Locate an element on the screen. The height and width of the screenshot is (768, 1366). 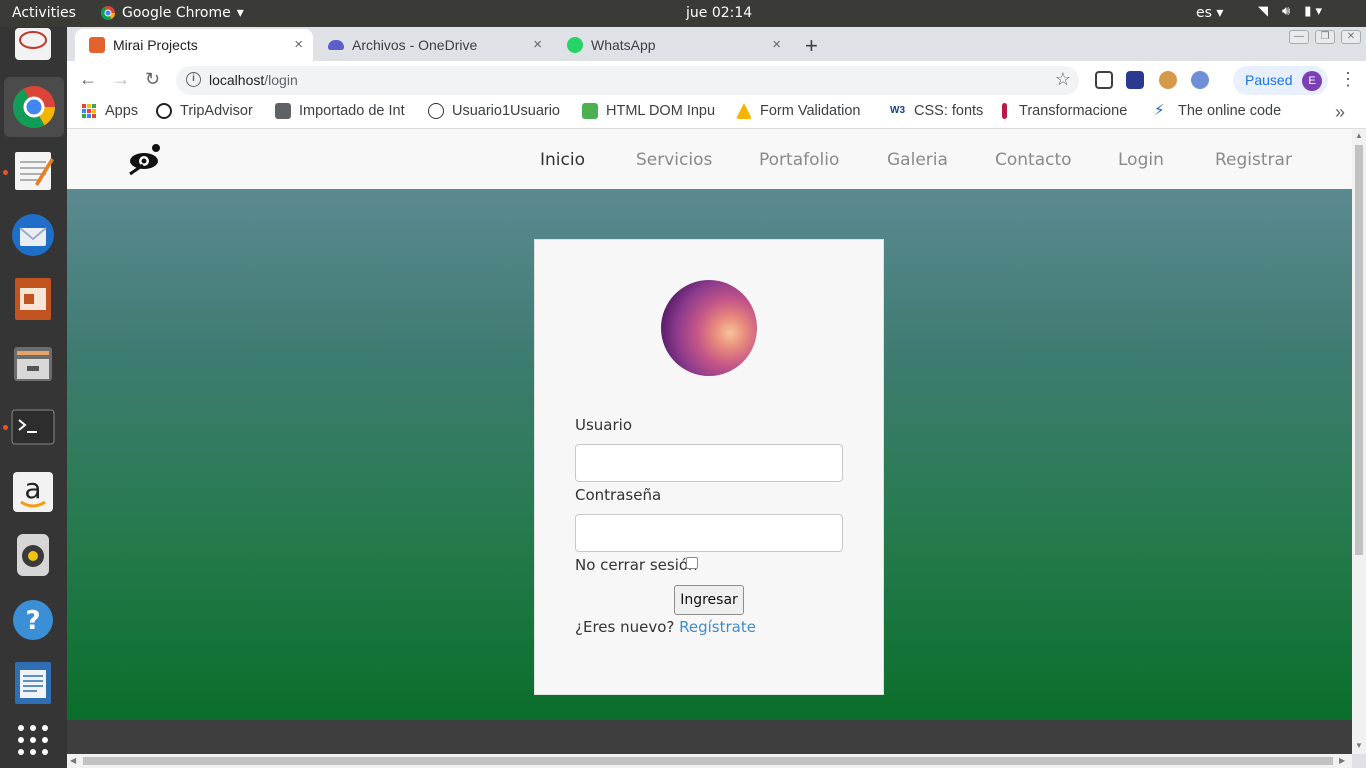
remember-checkbox is located at coordinates (692, 563).